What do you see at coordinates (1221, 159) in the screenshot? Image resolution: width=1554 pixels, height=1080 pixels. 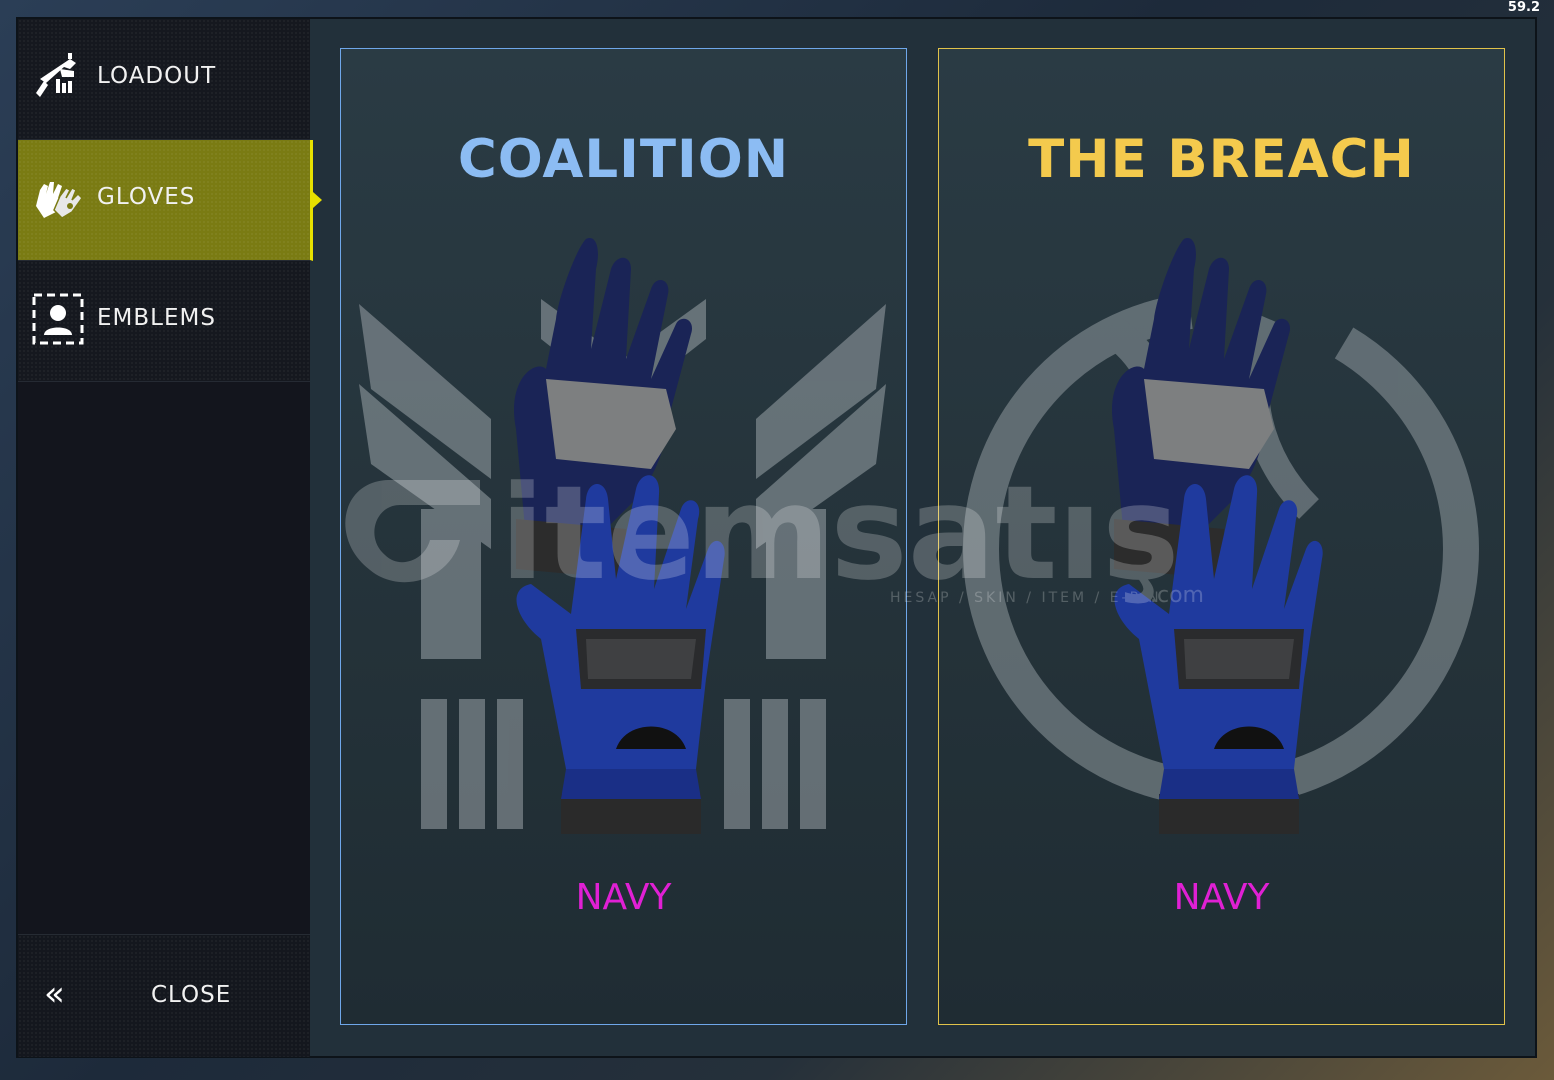 I see `card-title: THE BREACH` at bounding box center [1221, 159].